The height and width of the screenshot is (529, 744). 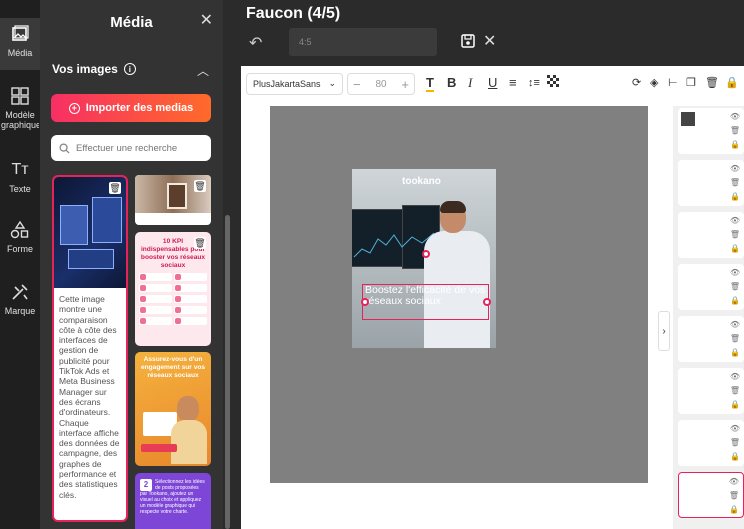 What do you see at coordinates (453, 207) in the screenshot?
I see `person-hair` at bounding box center [453, 207].